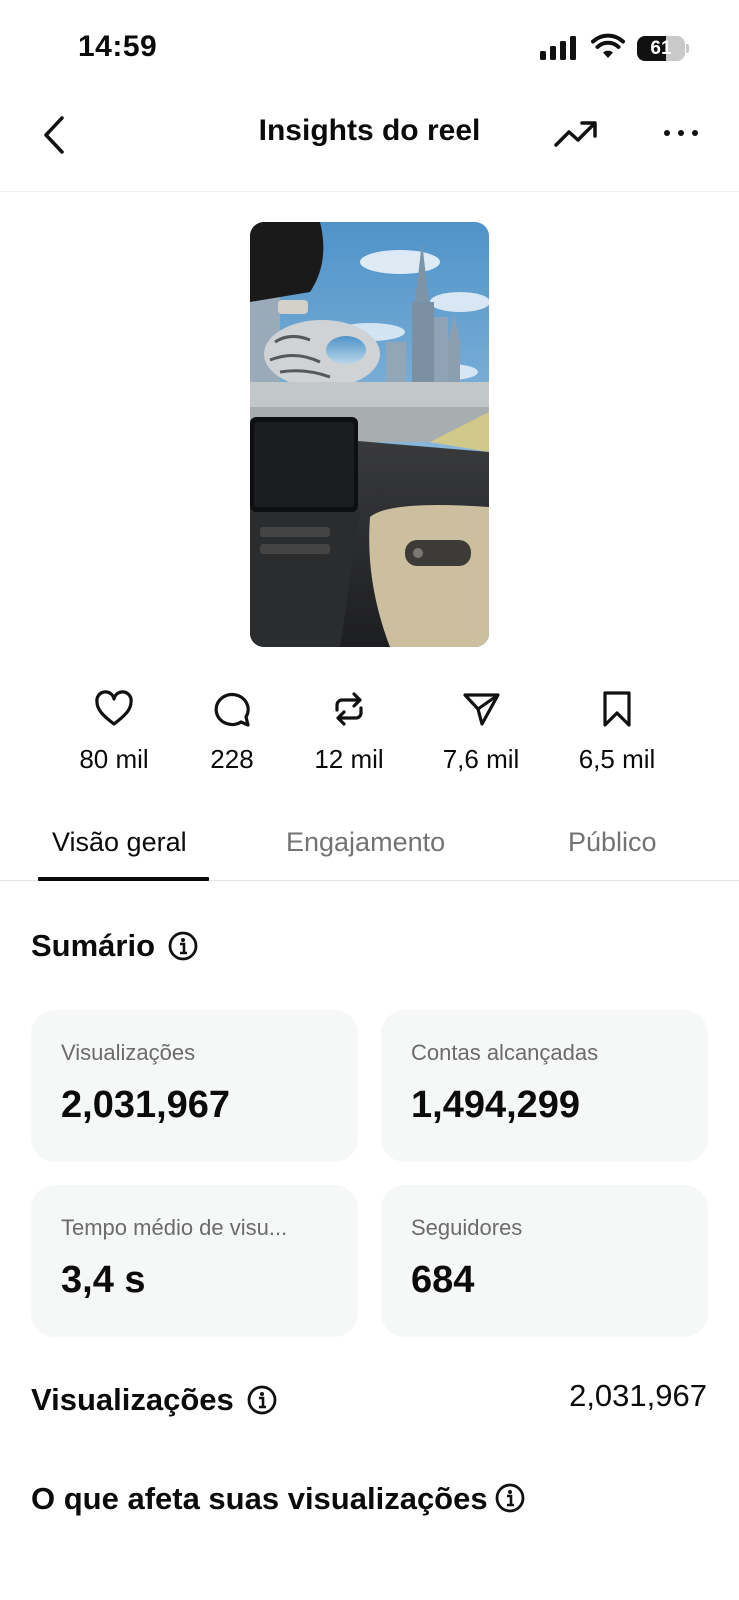 The width and height of the screenshot is (739, 1600). I want to click on engagement-stats: 80 mil 228 12 mil 7,6 mil 6,5 mil, so click(369, 740).